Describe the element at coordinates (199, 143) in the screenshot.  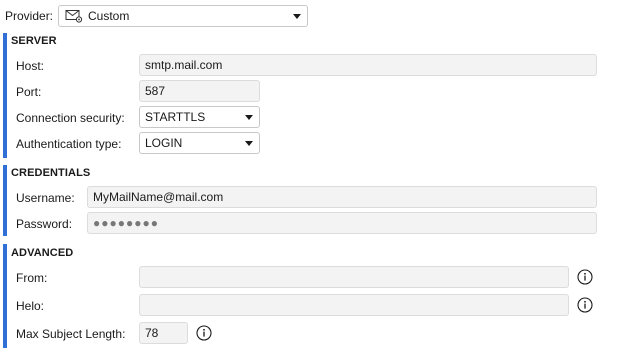
I see `authentication-type-select: LOGIN` at that location.